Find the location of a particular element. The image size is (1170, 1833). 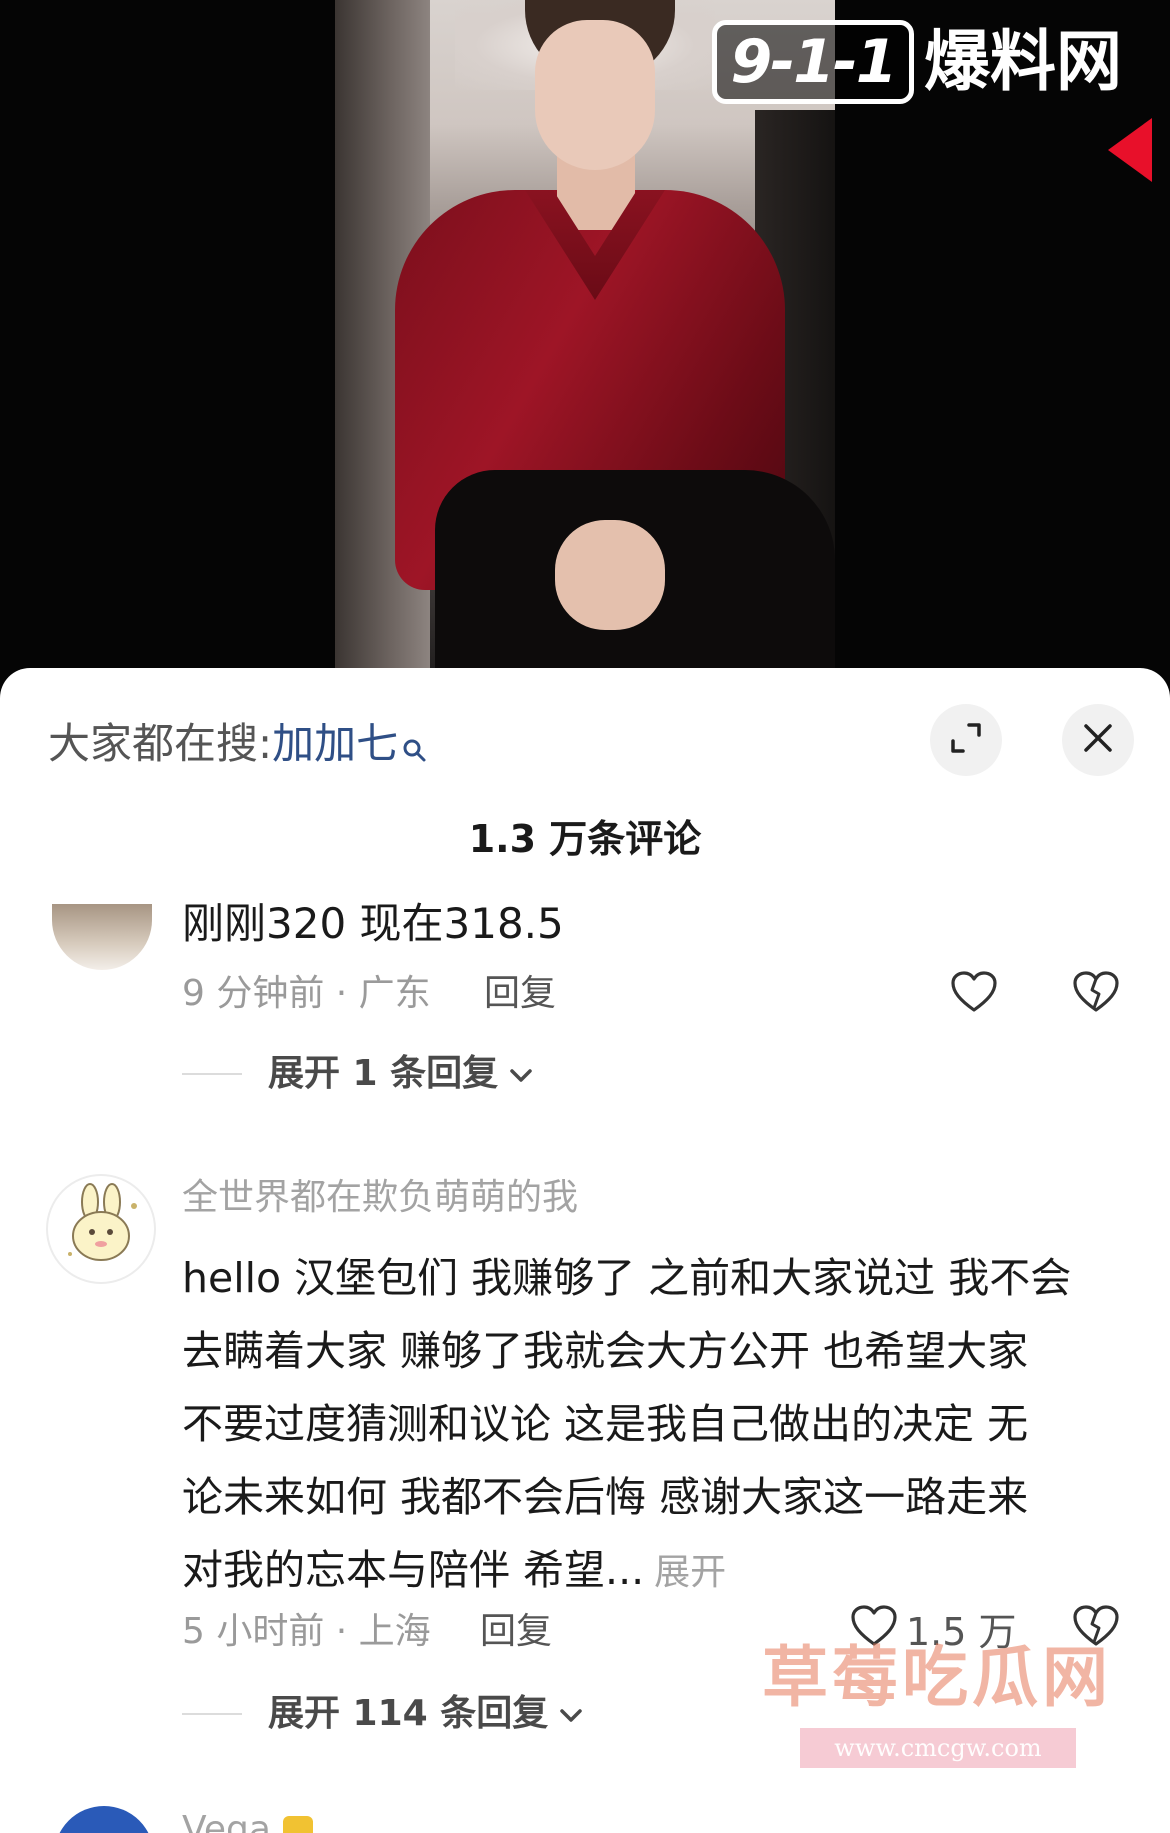

comment-text: 刚刚320 现在318.5 is located at coordinates (373, 923).